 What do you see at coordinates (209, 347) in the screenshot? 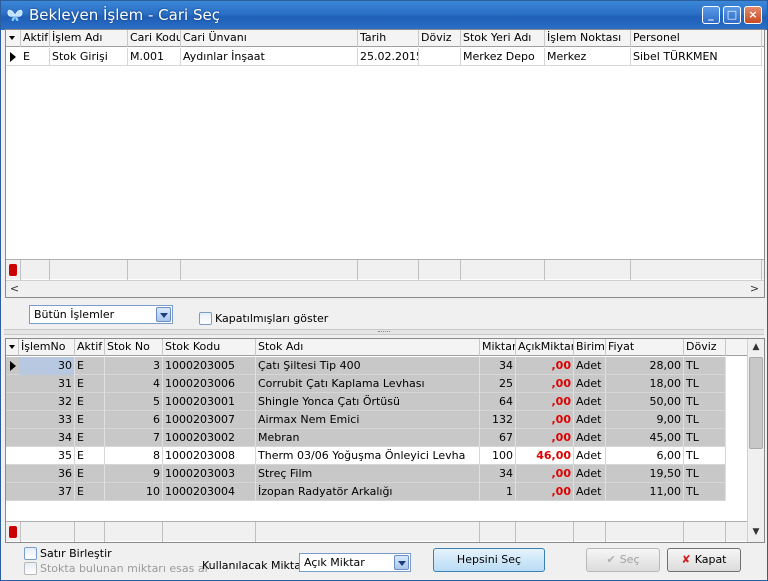
I see `col-stok-kodu: Stok Kodu` at bounding box center [209, 347].